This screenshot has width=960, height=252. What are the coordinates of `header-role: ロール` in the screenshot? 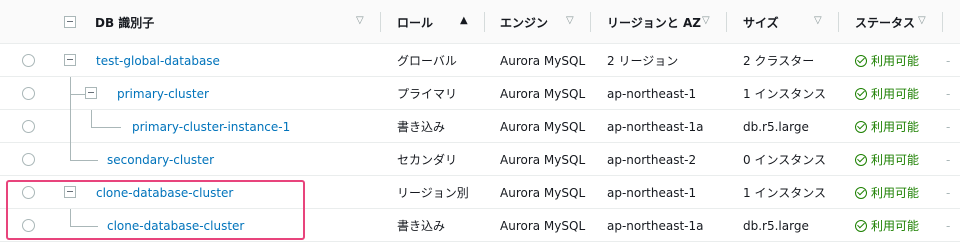 It's located at (415, 22).